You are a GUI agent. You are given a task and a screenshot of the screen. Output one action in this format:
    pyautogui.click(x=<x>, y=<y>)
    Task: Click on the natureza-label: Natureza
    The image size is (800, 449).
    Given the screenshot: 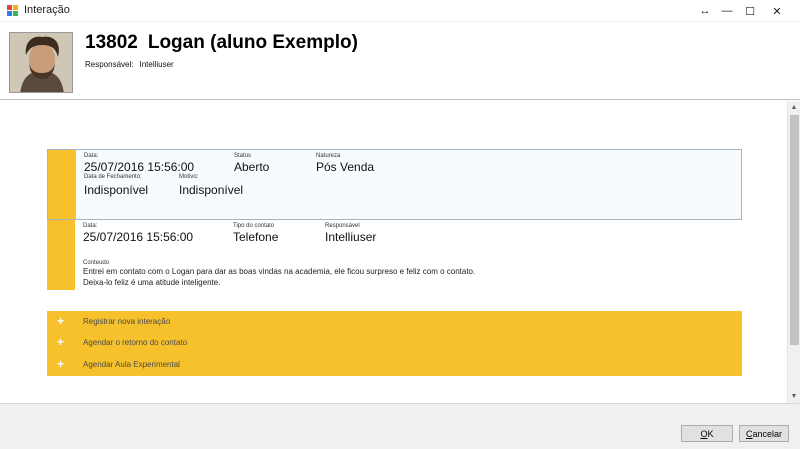 What is the action you would take?
    pyautogui.click(x=328, y=156)
    